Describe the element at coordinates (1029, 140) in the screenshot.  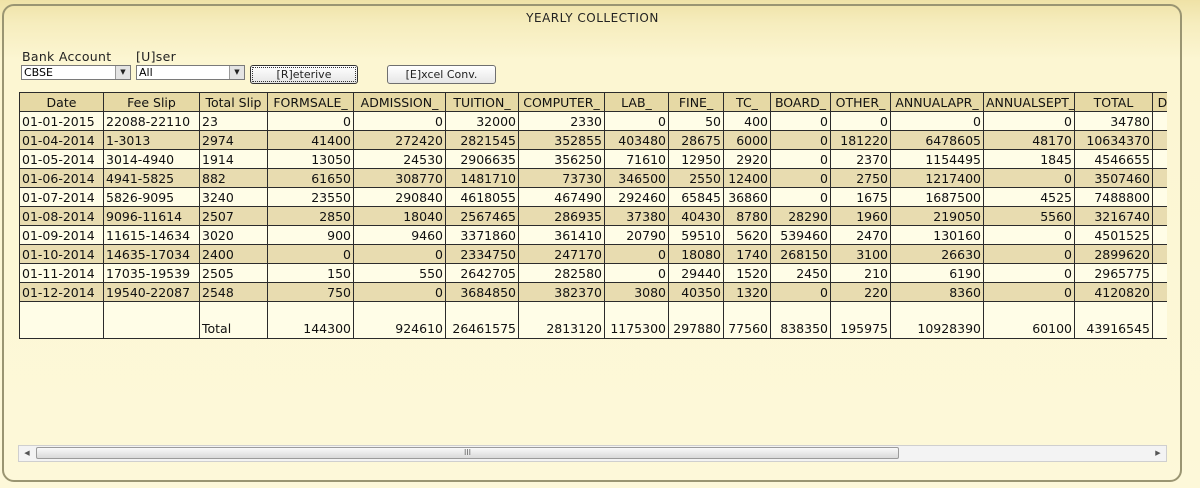
I see `table-cell: 48170` at that location.